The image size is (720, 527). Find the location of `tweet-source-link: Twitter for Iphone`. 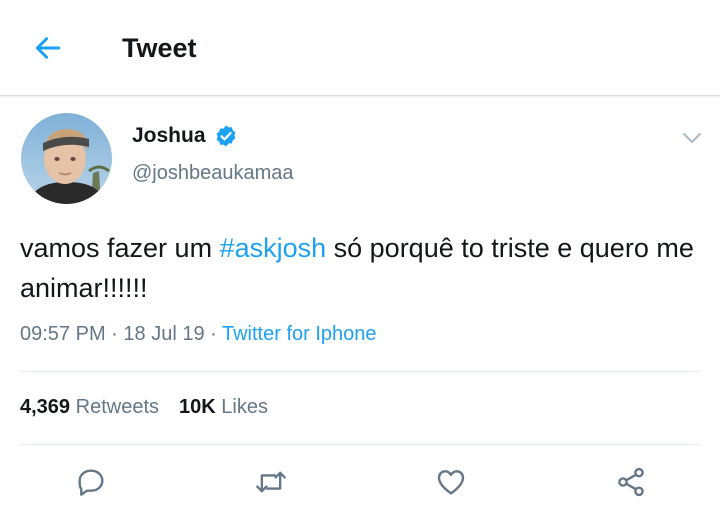

tweet-source-link: Twitter for Iphone is located at coordinates (299, 334).